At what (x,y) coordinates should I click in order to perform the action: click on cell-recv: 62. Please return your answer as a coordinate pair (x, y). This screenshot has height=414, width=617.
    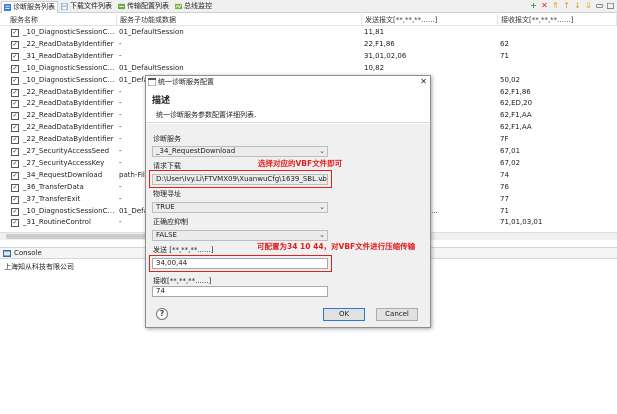
    Looking at the image, I should click on (504, 43).